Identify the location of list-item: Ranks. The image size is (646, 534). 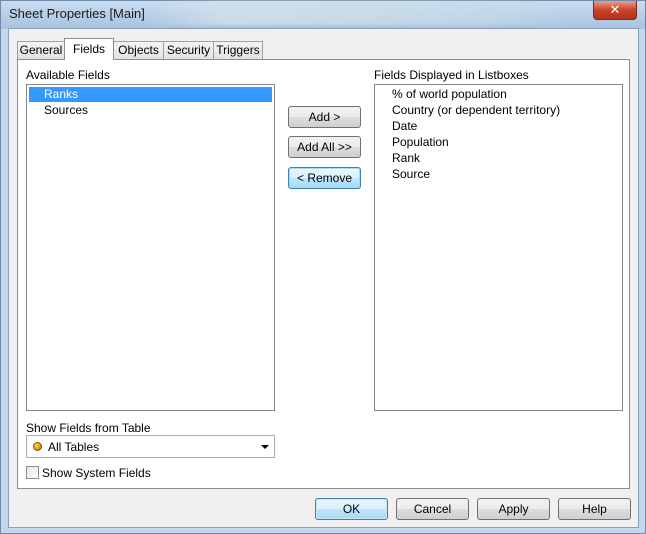
(150, 94).